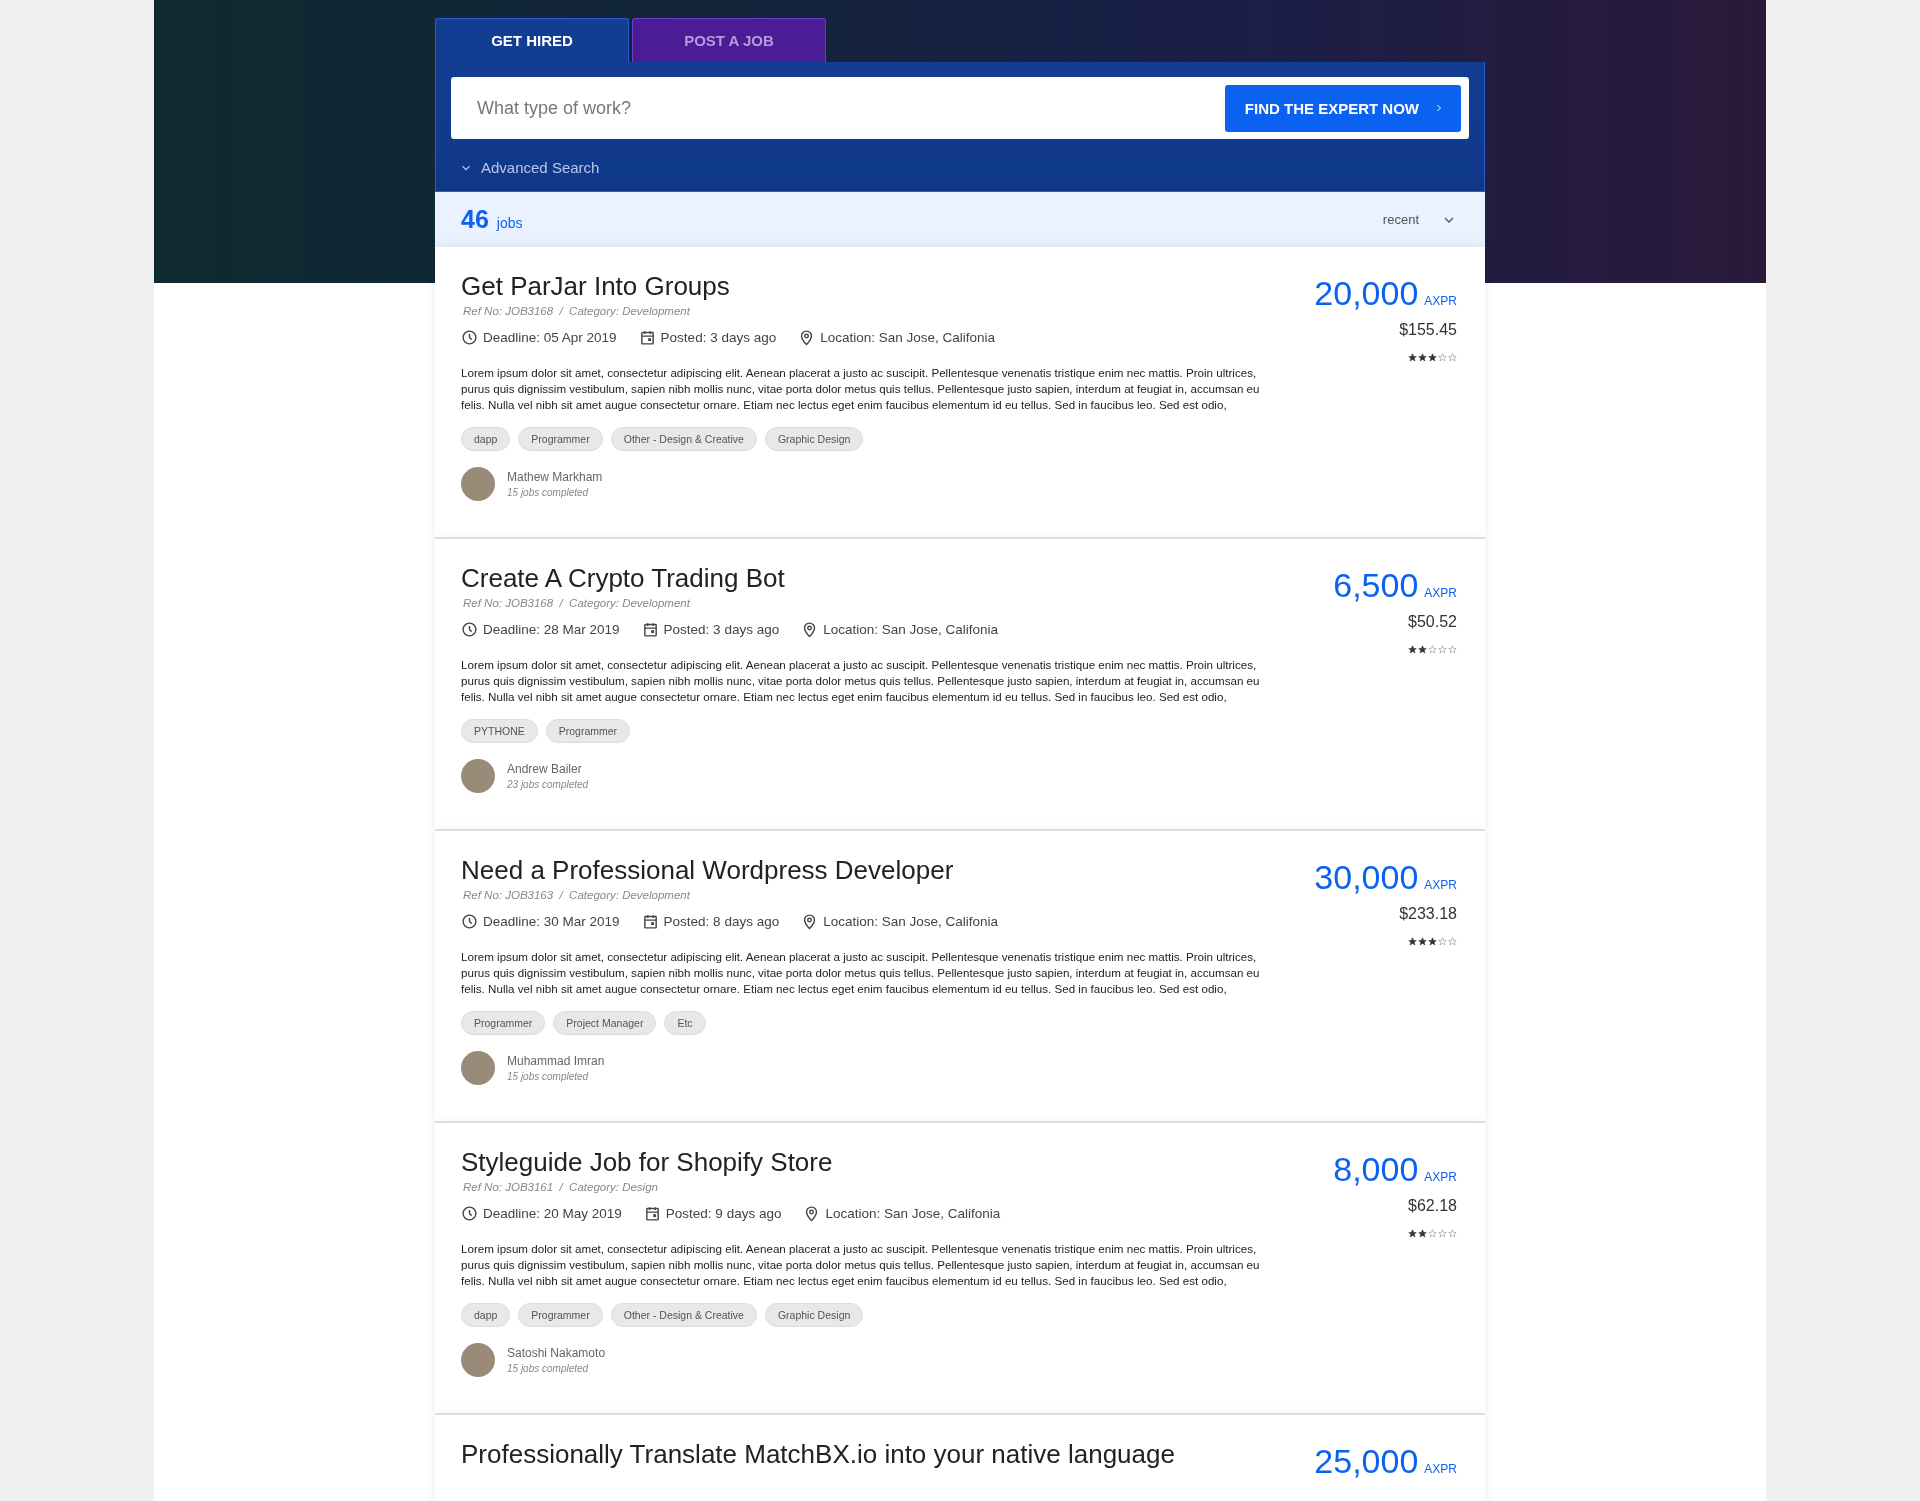 This screenshot has width=1920, height=1501. Describe the element at coordinates (871, 578) in the screenshot. I see `job-title: Create A Crypto Trading Bot` at that location.